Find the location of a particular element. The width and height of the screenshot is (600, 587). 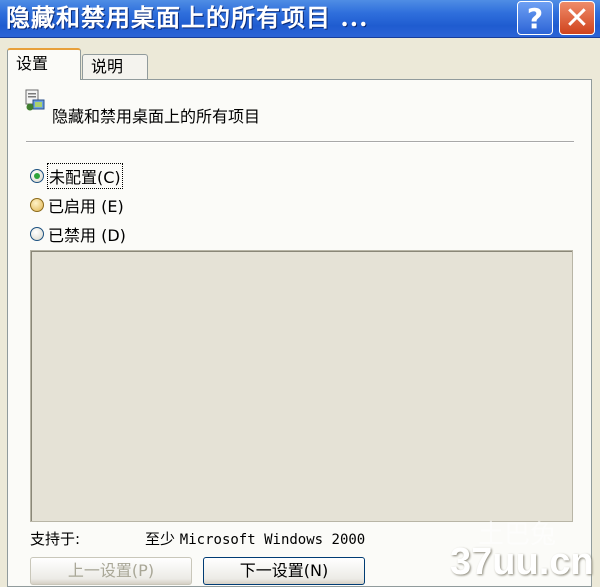

supported-on-label: 支持于: is located at coordinates (55, 539).